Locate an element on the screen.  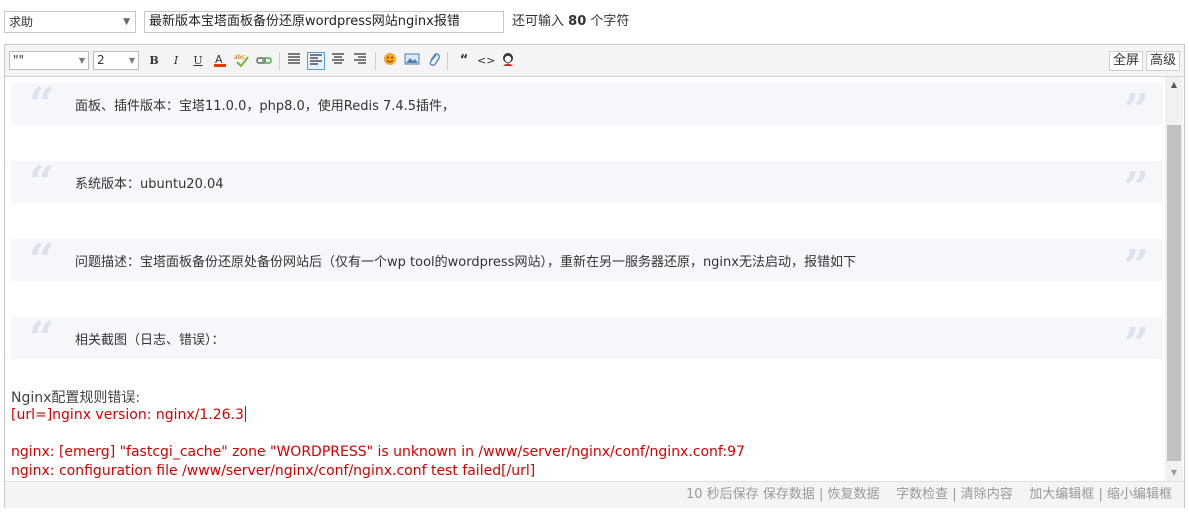
align-right-button is located at coordinates (360, 61).